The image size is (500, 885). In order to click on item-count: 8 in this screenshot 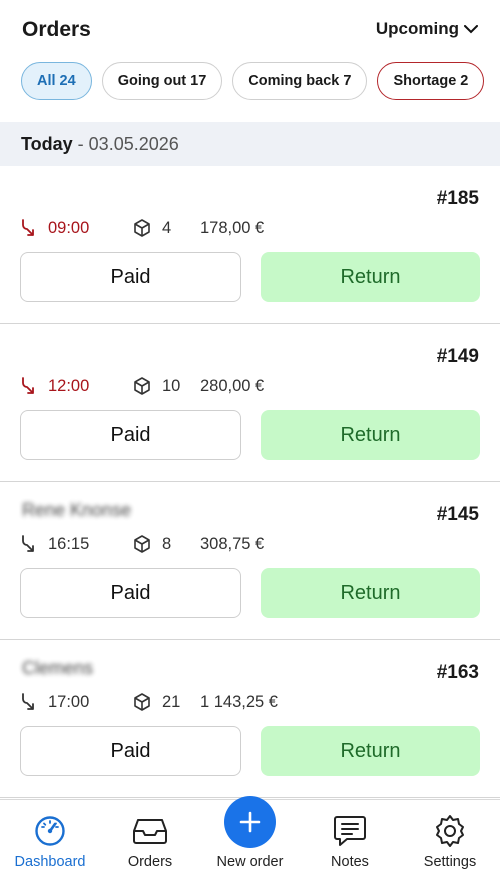, I will do `click(167, 543)`.